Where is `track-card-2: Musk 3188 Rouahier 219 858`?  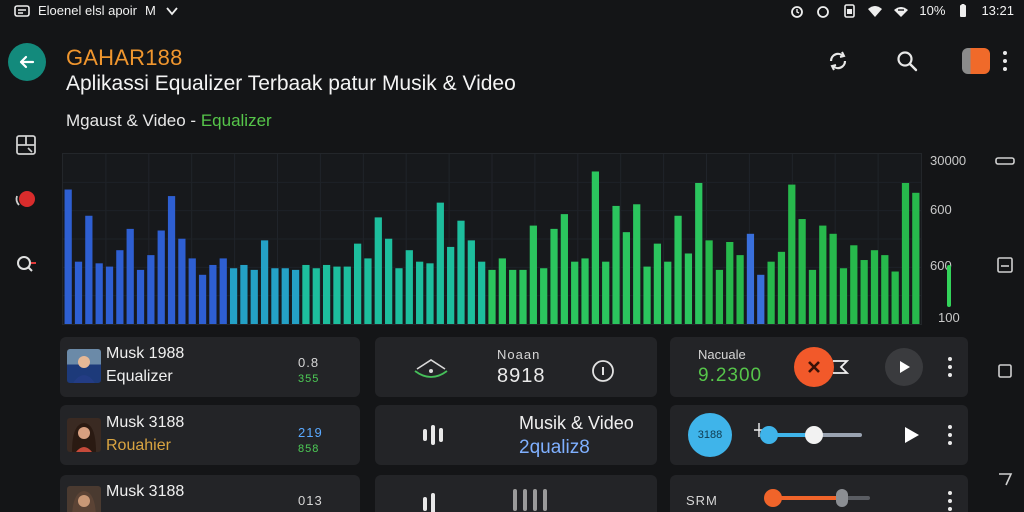 track-card-2: Musk 3188 Rouahier 219 858 is located at coordinates (210, 435).